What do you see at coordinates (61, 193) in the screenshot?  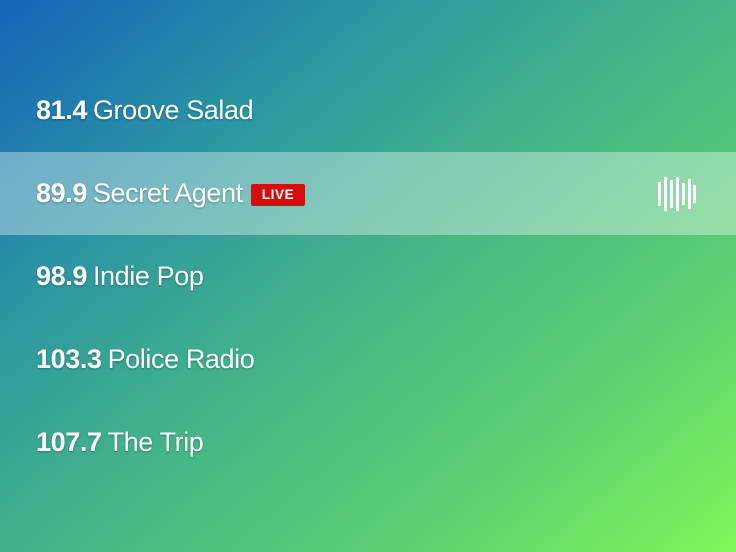 I see `station-frequency: 89.9` at bounding box center [61, 193].